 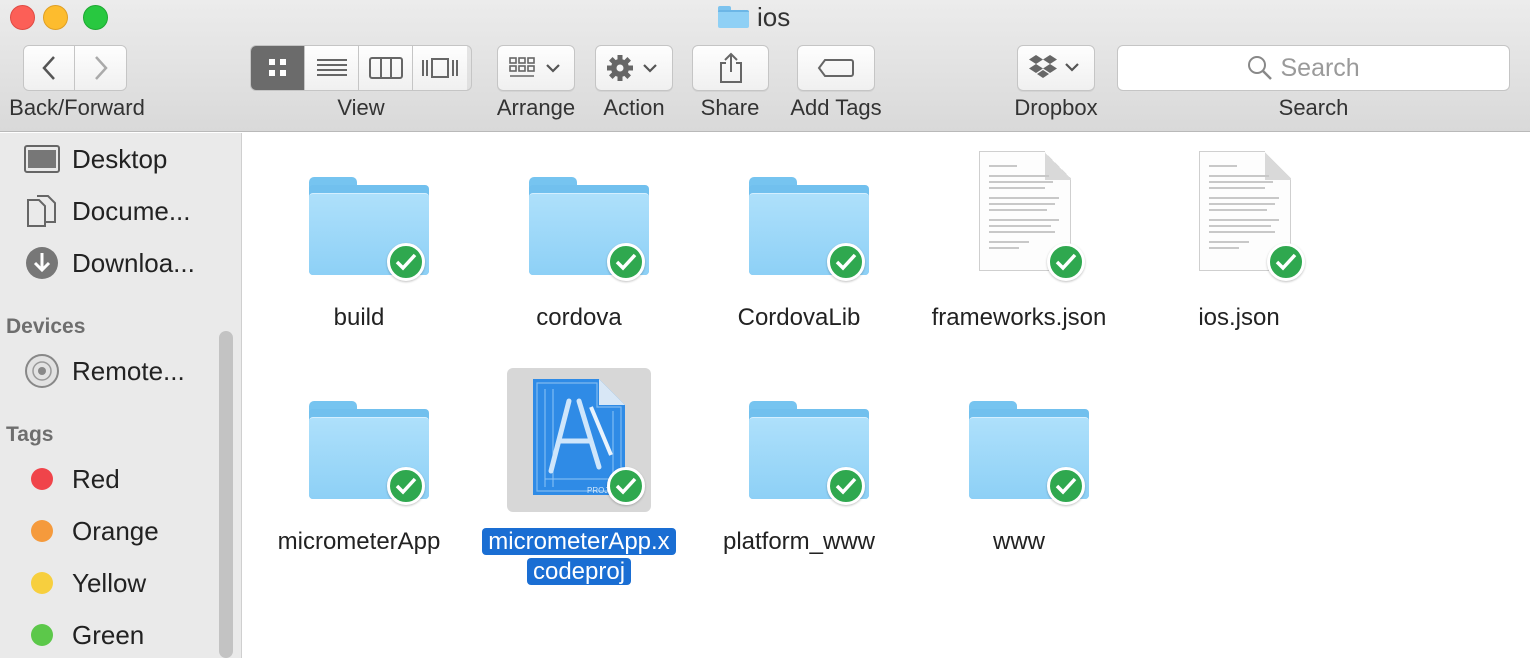 I want to click on sidebar-item-desktop: Desktop, so click(x=107, y=159).